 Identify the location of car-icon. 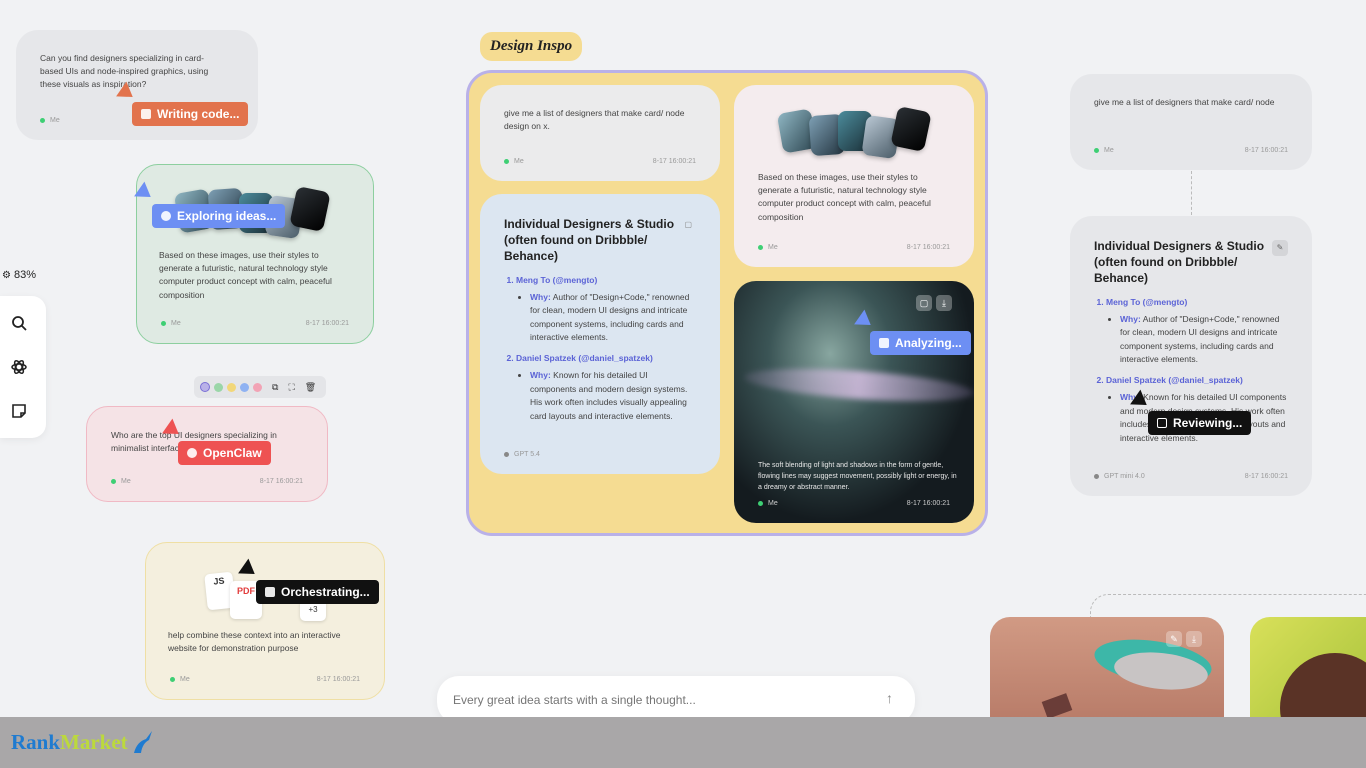
(146, 114).